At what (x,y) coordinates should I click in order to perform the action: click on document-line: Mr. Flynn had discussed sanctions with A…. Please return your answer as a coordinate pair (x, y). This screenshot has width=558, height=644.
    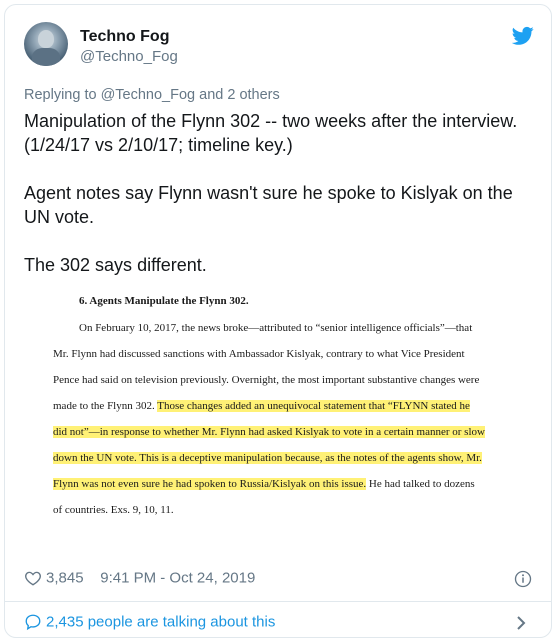
    Looking at the image, I should click on (259, 354).